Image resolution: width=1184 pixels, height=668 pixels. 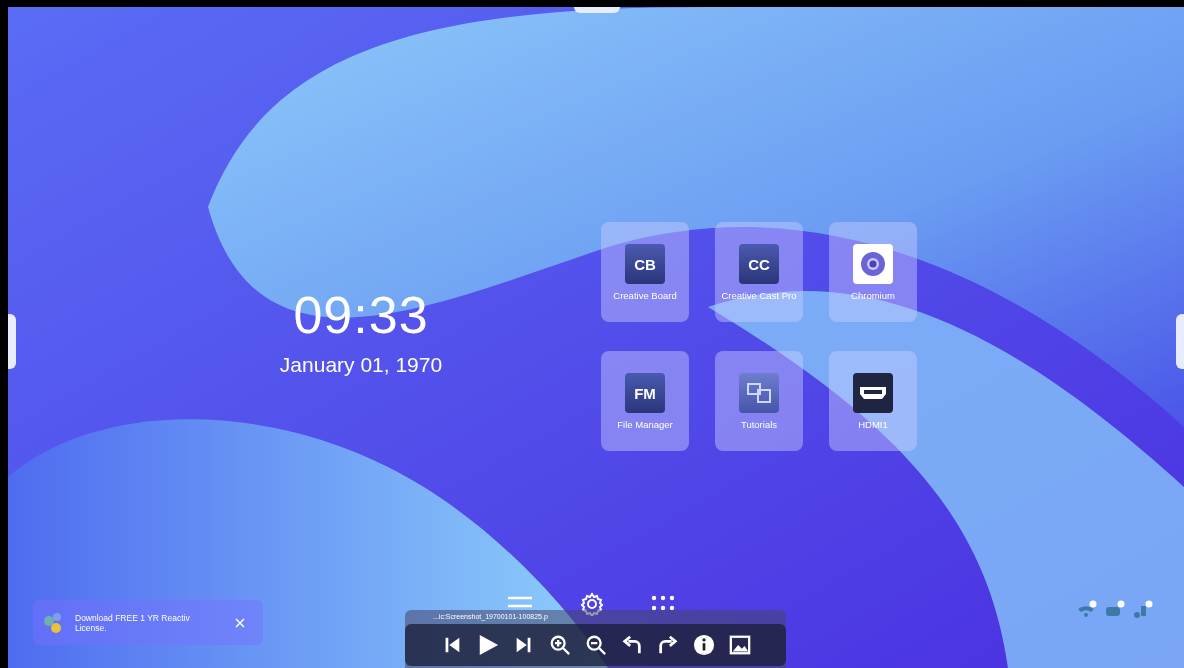 What do you see at coordinates (133, 622) in the screenshot?
I see `notification-text: Download FREE 1 YR Reactiv License.` at bounding box center [133, 622].